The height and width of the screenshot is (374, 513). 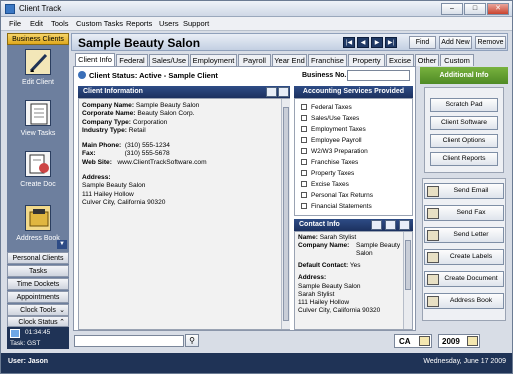 What do you see at coordinates (97, 162) in the screenshot?
I see `web-site-label: Web Site:` at bounding box center [97, 162].